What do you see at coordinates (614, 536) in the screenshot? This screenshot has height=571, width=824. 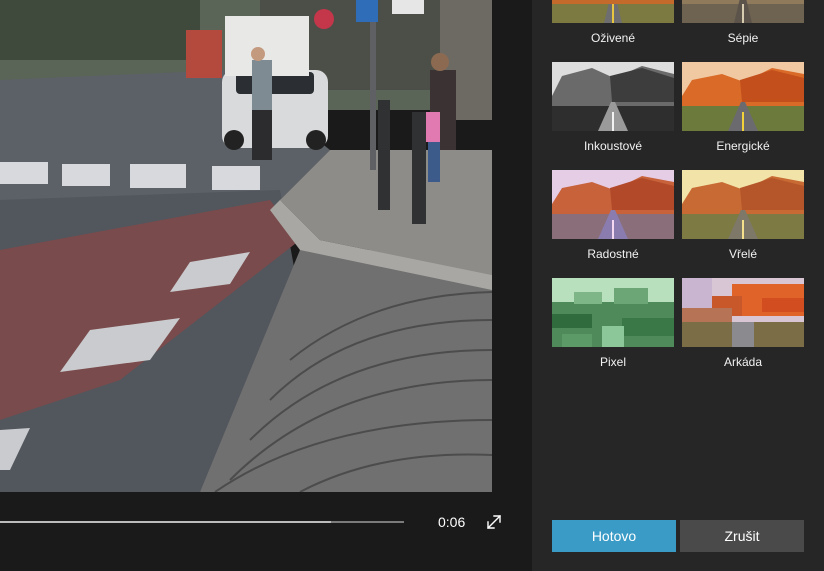 I see `done-button: Hotovo` at bounding box center [614, 536].